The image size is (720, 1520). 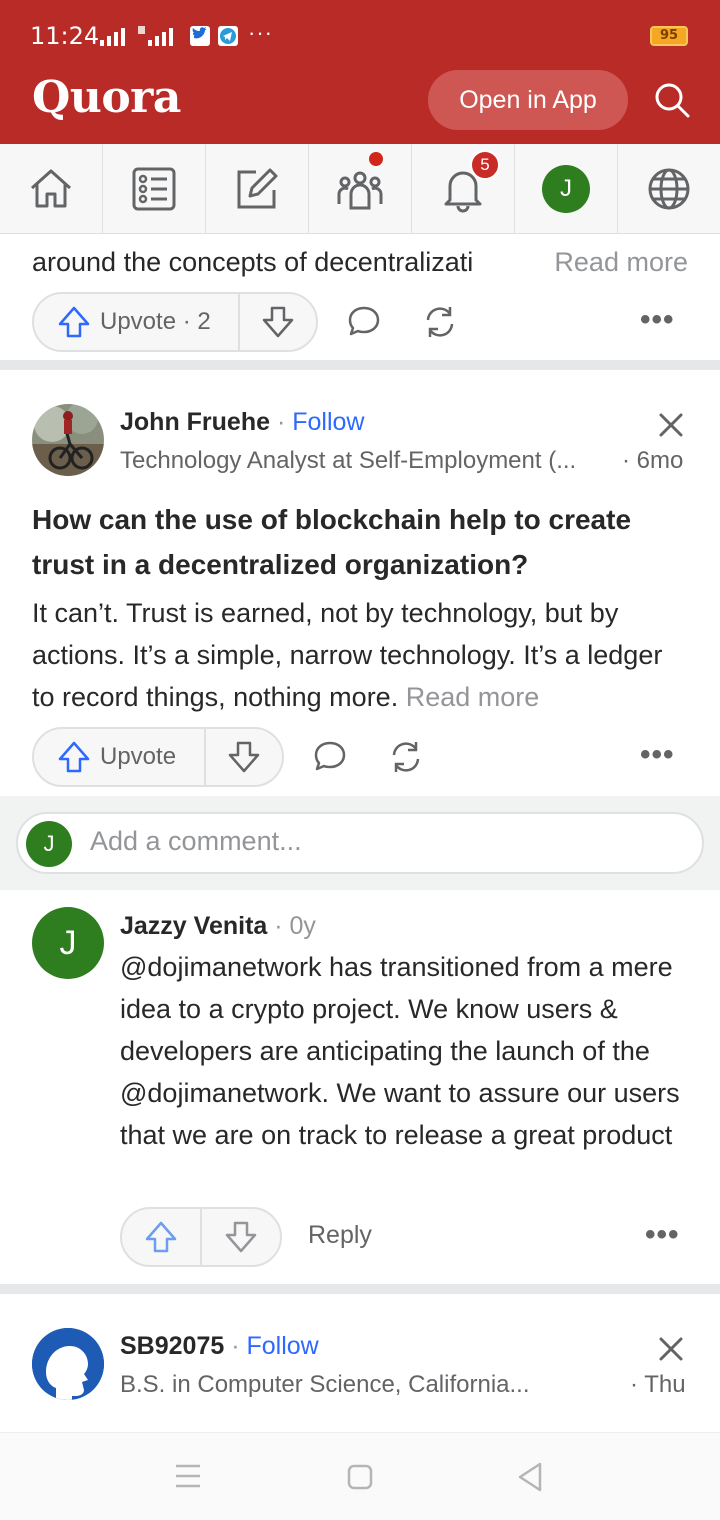 What do you see at coordinates (530, 1477) in the screenshot?
I see `back-icon` at bounding box center [530, 1477].